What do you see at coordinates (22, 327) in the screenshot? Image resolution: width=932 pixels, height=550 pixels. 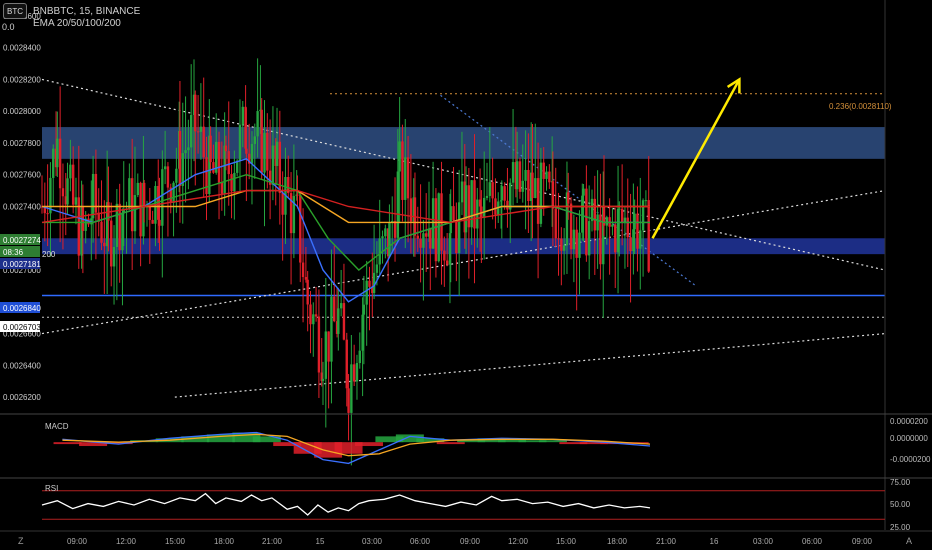 I see `dotted-level-label: 0.0026703` at bounding box center [22, 327].